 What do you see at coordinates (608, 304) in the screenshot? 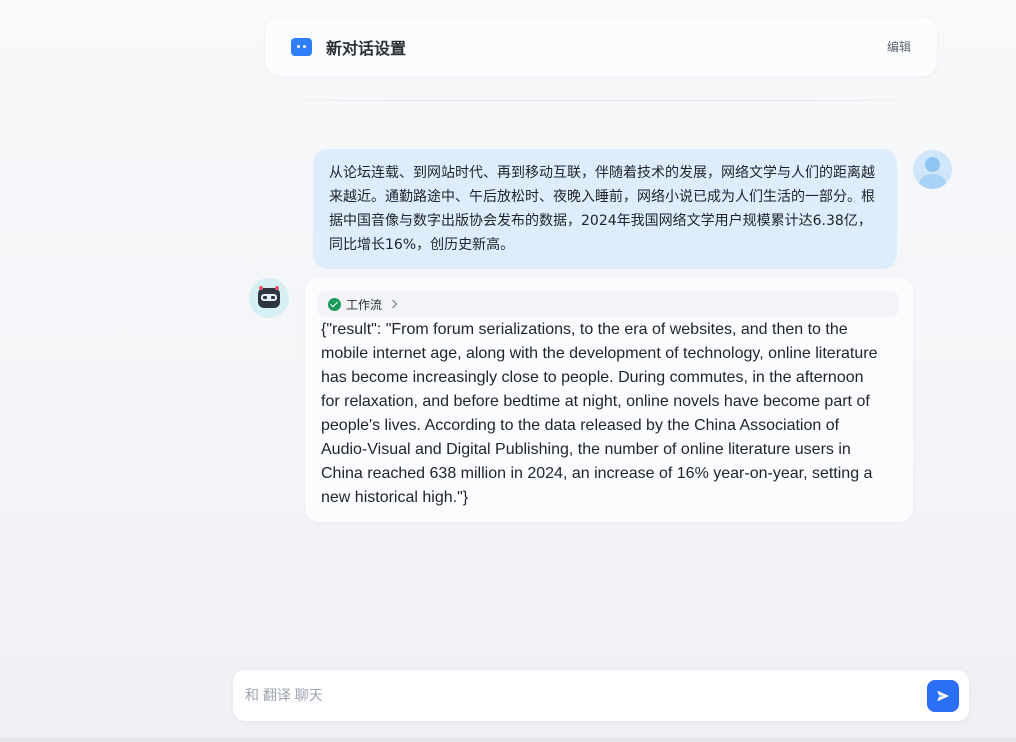
I see `workflow-toggle: 工作流` at bounding box center [608, 304].